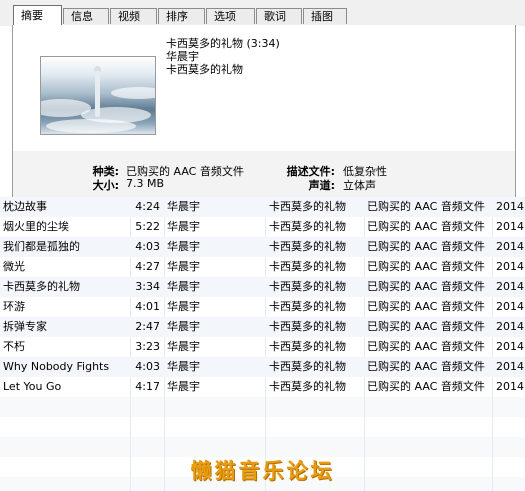  I want to click on tab-video: 视频, so click(133, 16).